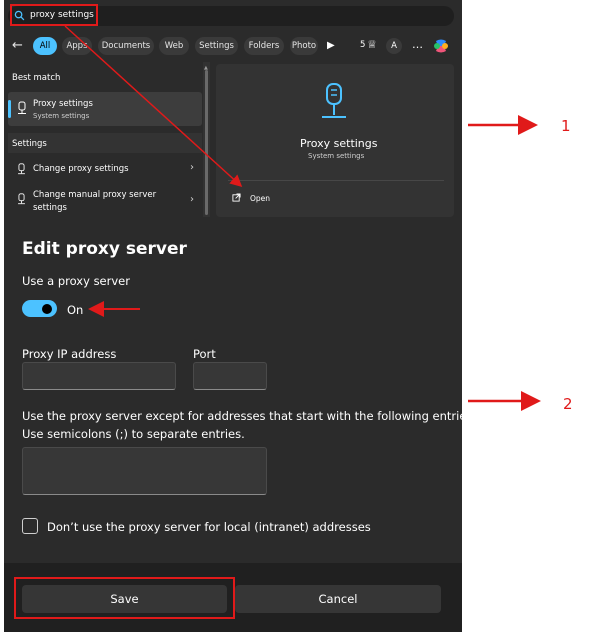 This screenshot has height=632, width=605. What do you see at coordinates (339, 143) in the screenshot?
I see `preview-title: Proxy settings` at bounding box center [339, 143].